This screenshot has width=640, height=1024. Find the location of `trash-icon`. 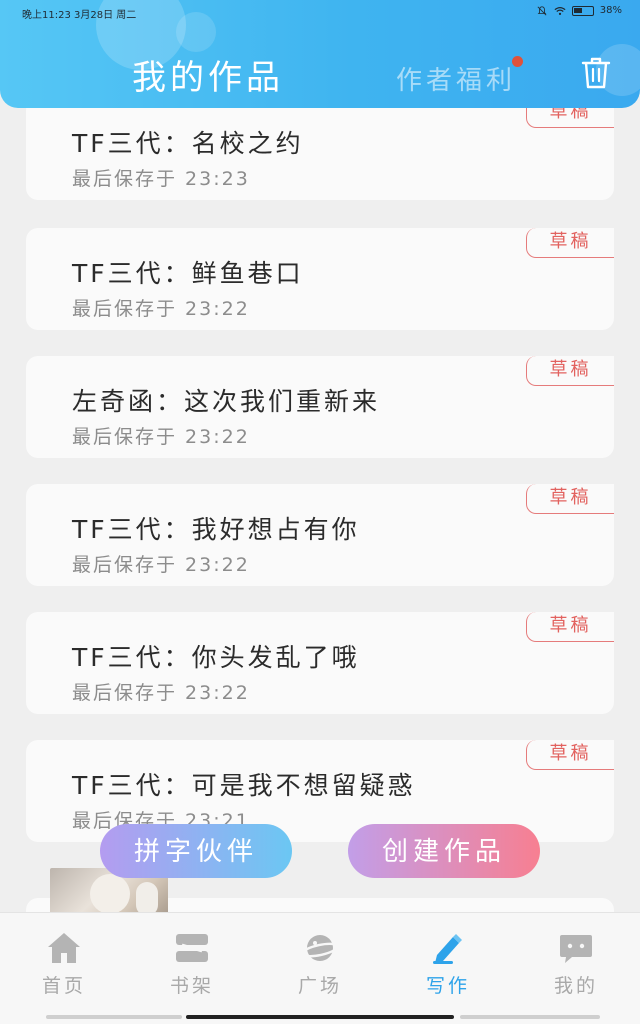

trash-icon is located at coordinates (596, 73).